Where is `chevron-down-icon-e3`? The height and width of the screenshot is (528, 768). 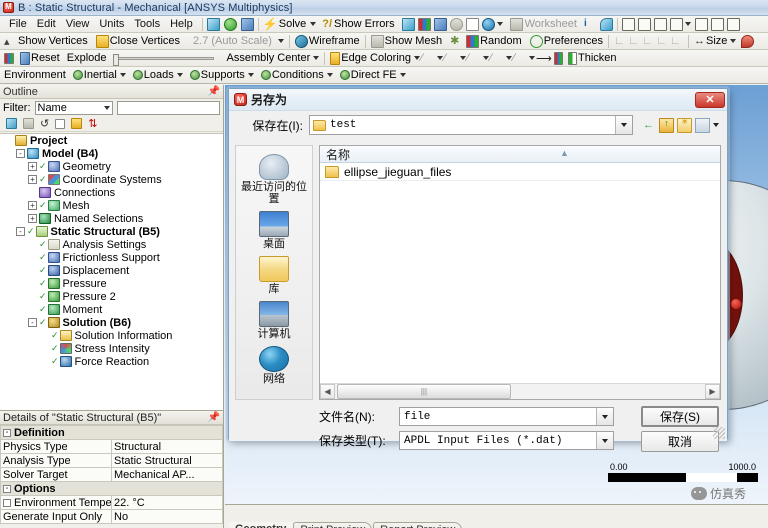 chevron-down-icon-e3 is located at coordinates (486, 58).